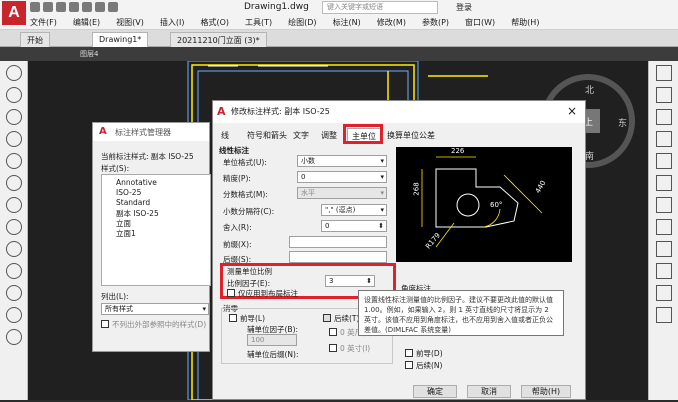  I want to click on trim-icon, so click(663, 271).